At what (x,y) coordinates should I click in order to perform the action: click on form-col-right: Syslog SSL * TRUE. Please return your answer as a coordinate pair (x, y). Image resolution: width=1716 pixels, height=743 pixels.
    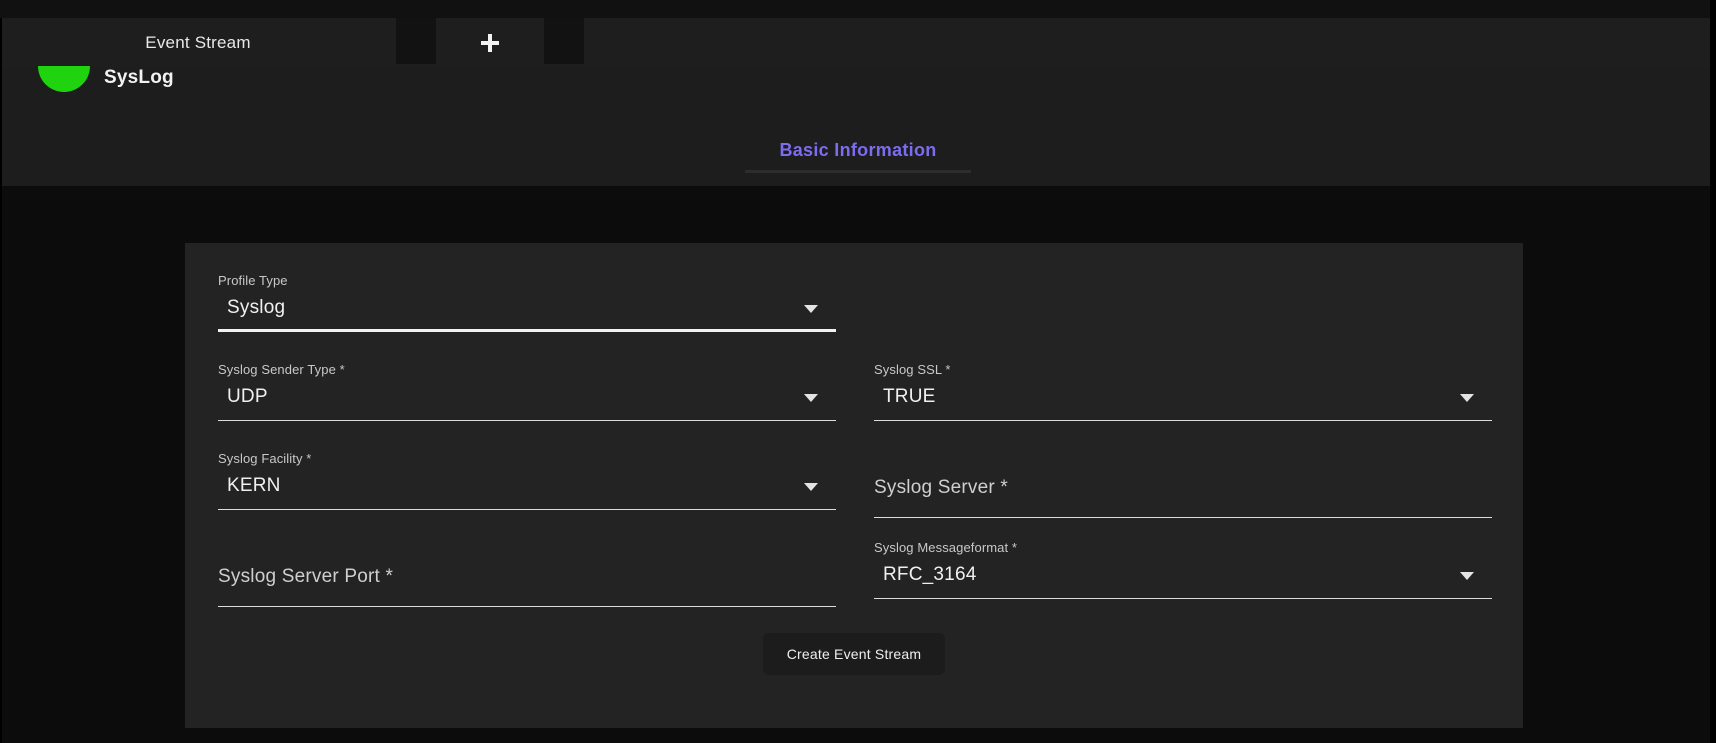
    Looking at the image, I should click on (1183, 402).